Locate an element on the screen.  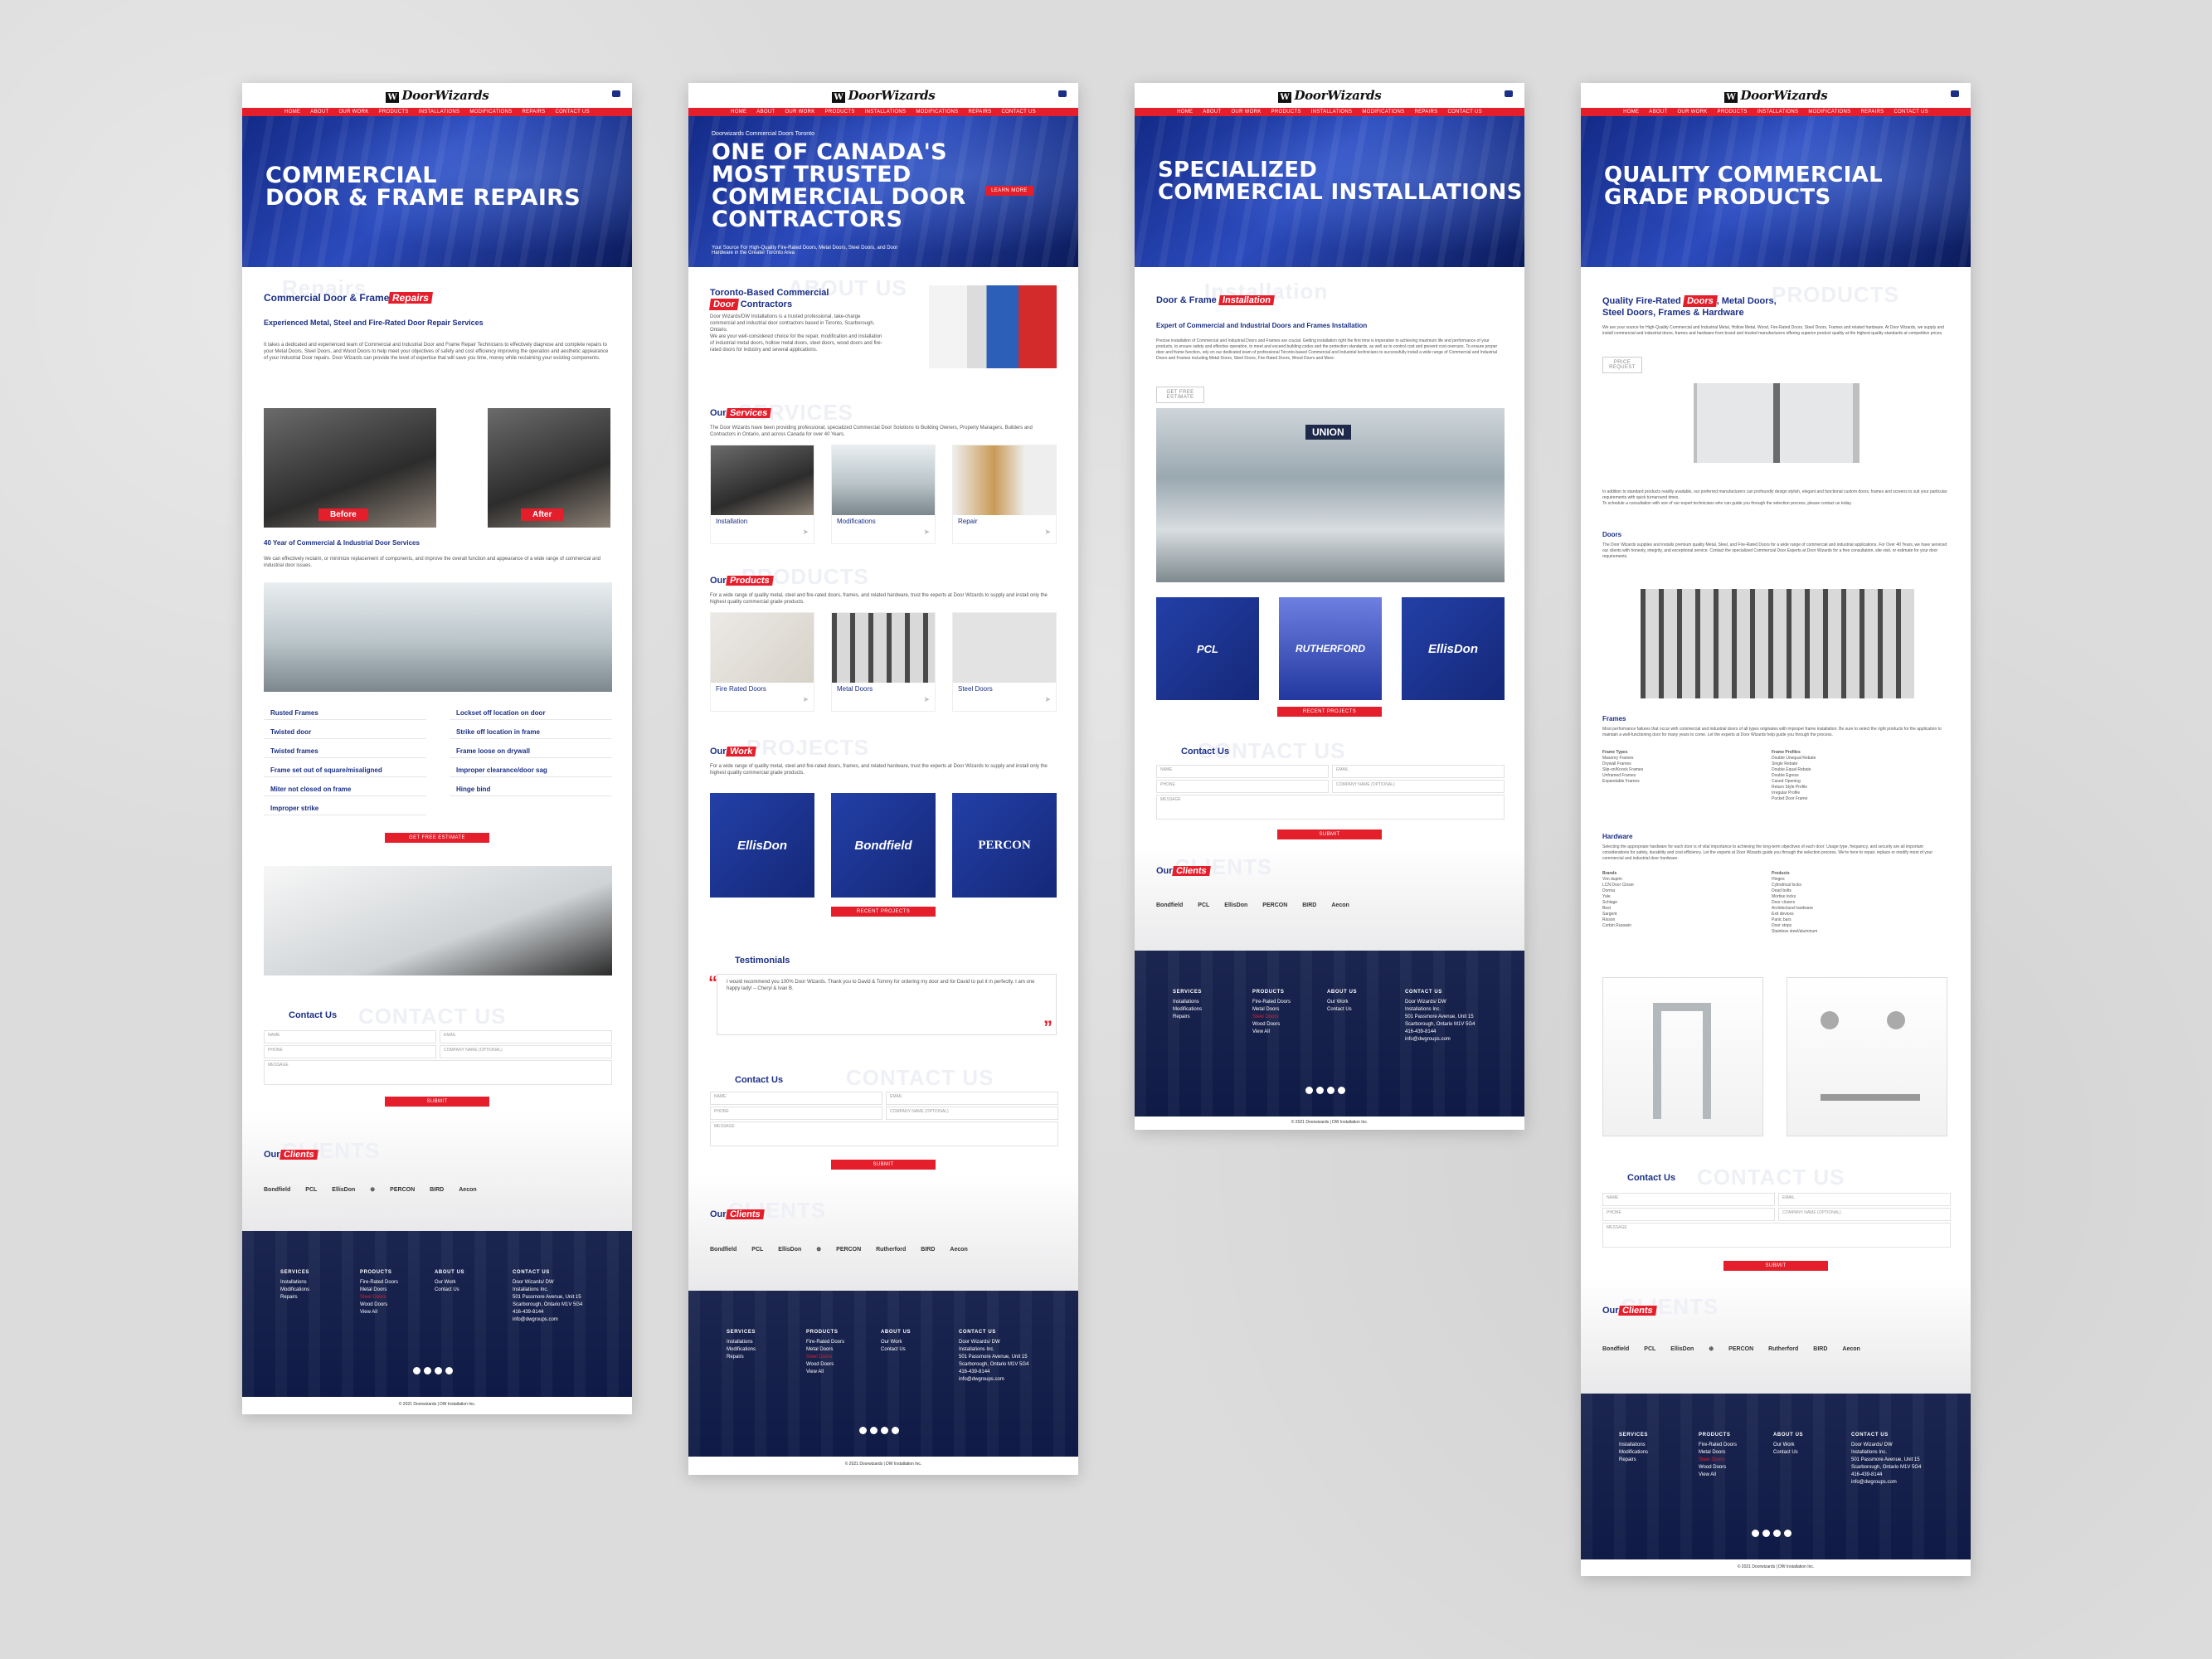
client-tile: RUTHERFORD is located at coordinates (1330, 648).